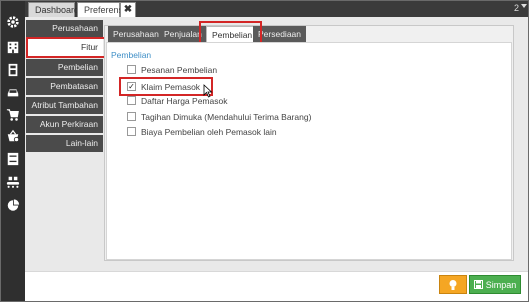 The image size is (529, 302). Describe the element at coordinates (516, 8) in the screenshot. I see `window-count: 2` at that location.